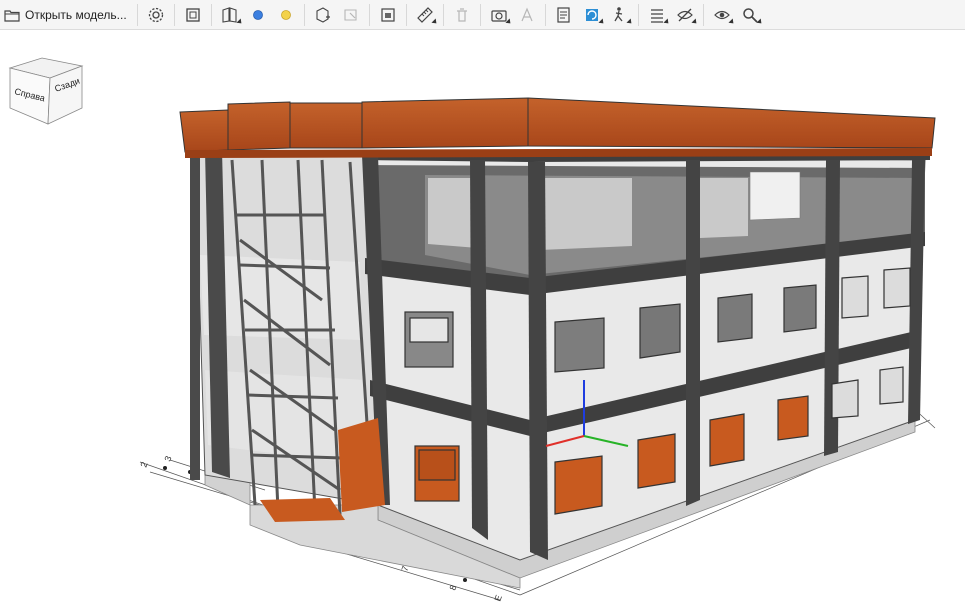 The width and height of the screenshot is (965, 615). Describe the element at coordinates (12, 15) in the screenshot. I see `folder-icon` at that location.